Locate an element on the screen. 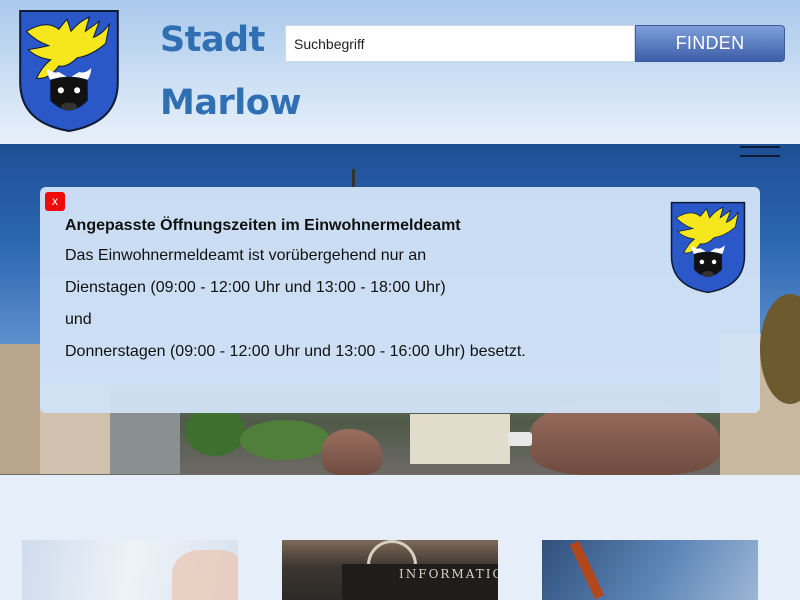 The width and height of the screenshot is (800, 600). close-button: x is located at coordinates (55, 201).